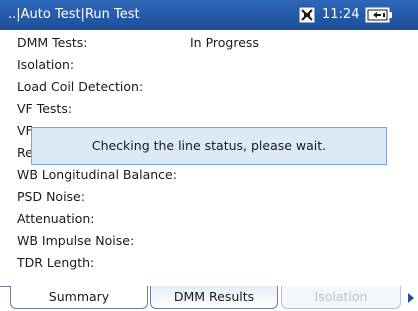 The image size is (418, 311). I want to click on row-isolation: Isolation:, so click(209, 65).